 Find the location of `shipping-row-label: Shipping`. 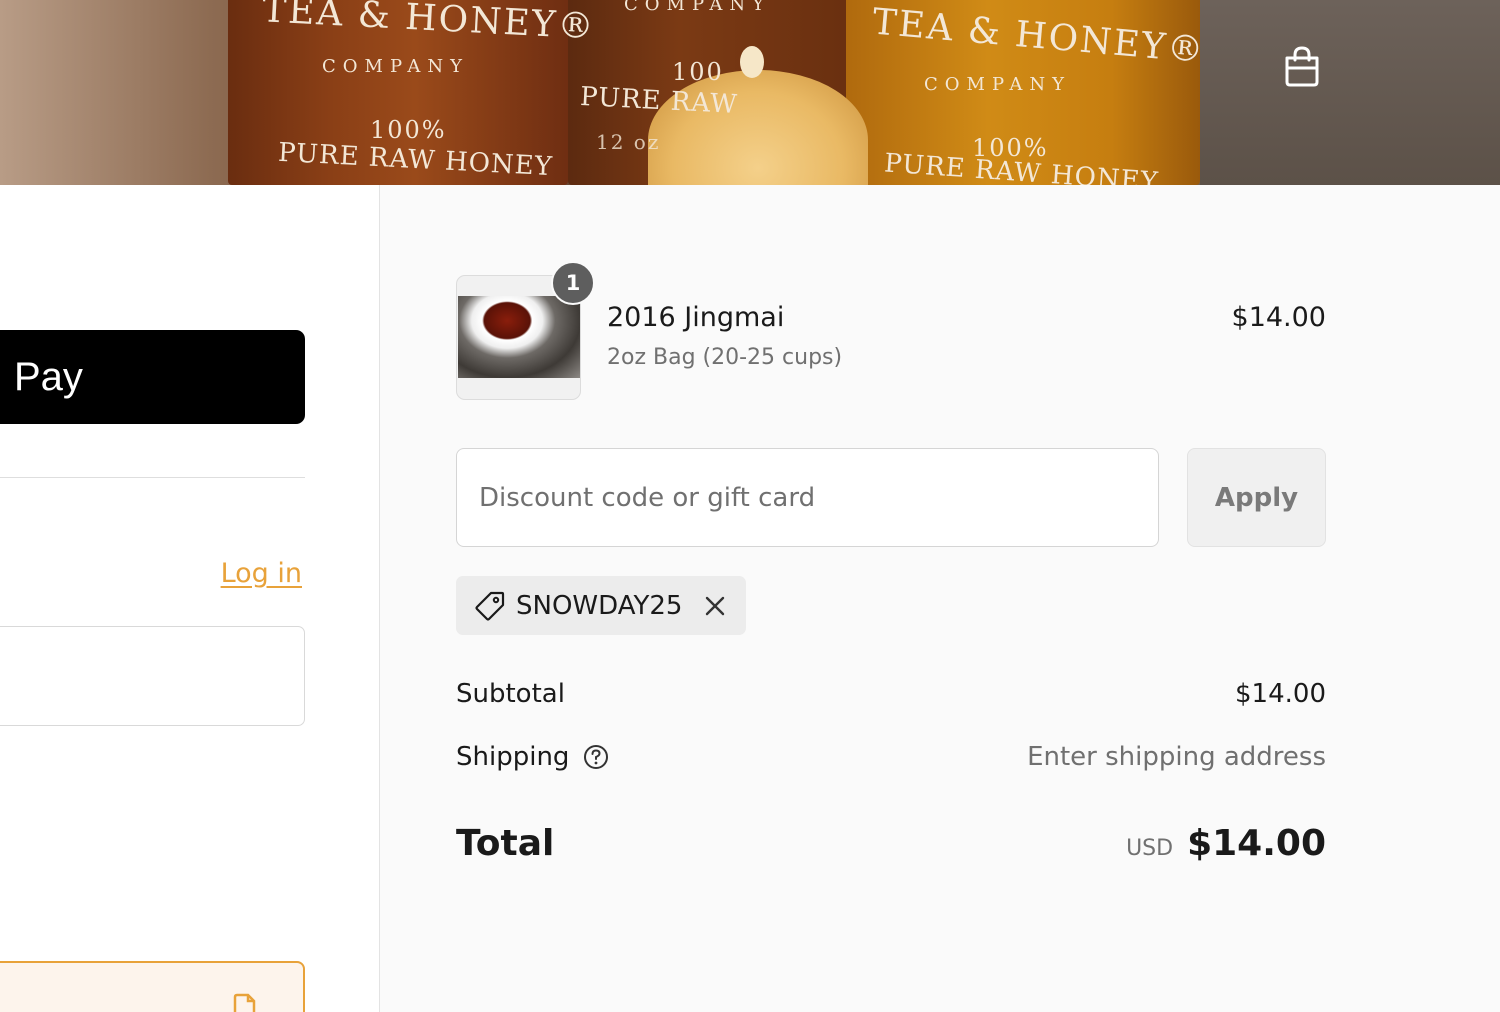

shipping-row-label: Shipping is located at coordinates (532, 757).